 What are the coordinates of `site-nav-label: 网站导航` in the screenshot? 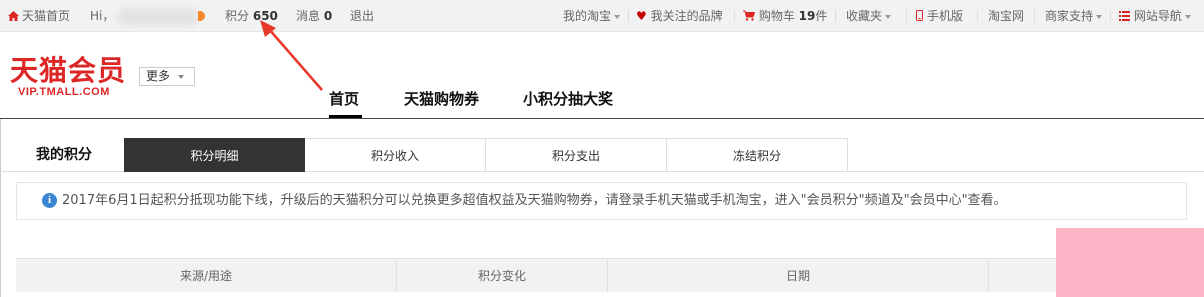 It's located at (1157, 16).